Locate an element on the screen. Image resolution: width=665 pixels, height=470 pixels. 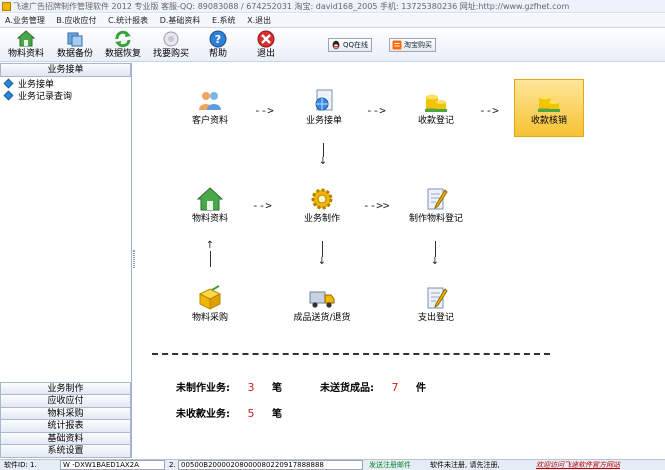
qq-online-button: QQ在线 is located at coordinates (350, 45).